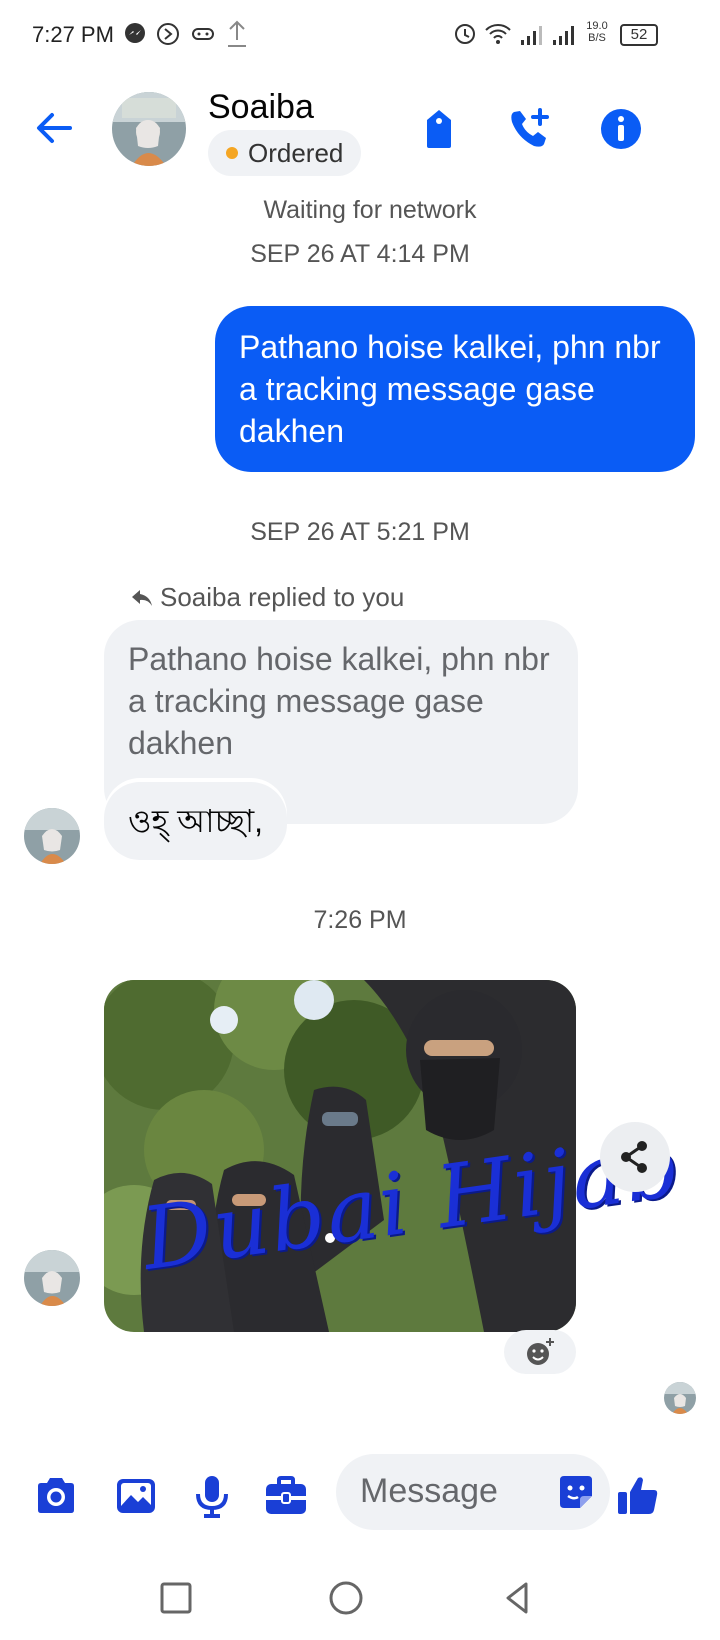 Image resolution: width=720 pixels, height=1640 pixels. I want to click on gallery-icon, so click(136, 1496).